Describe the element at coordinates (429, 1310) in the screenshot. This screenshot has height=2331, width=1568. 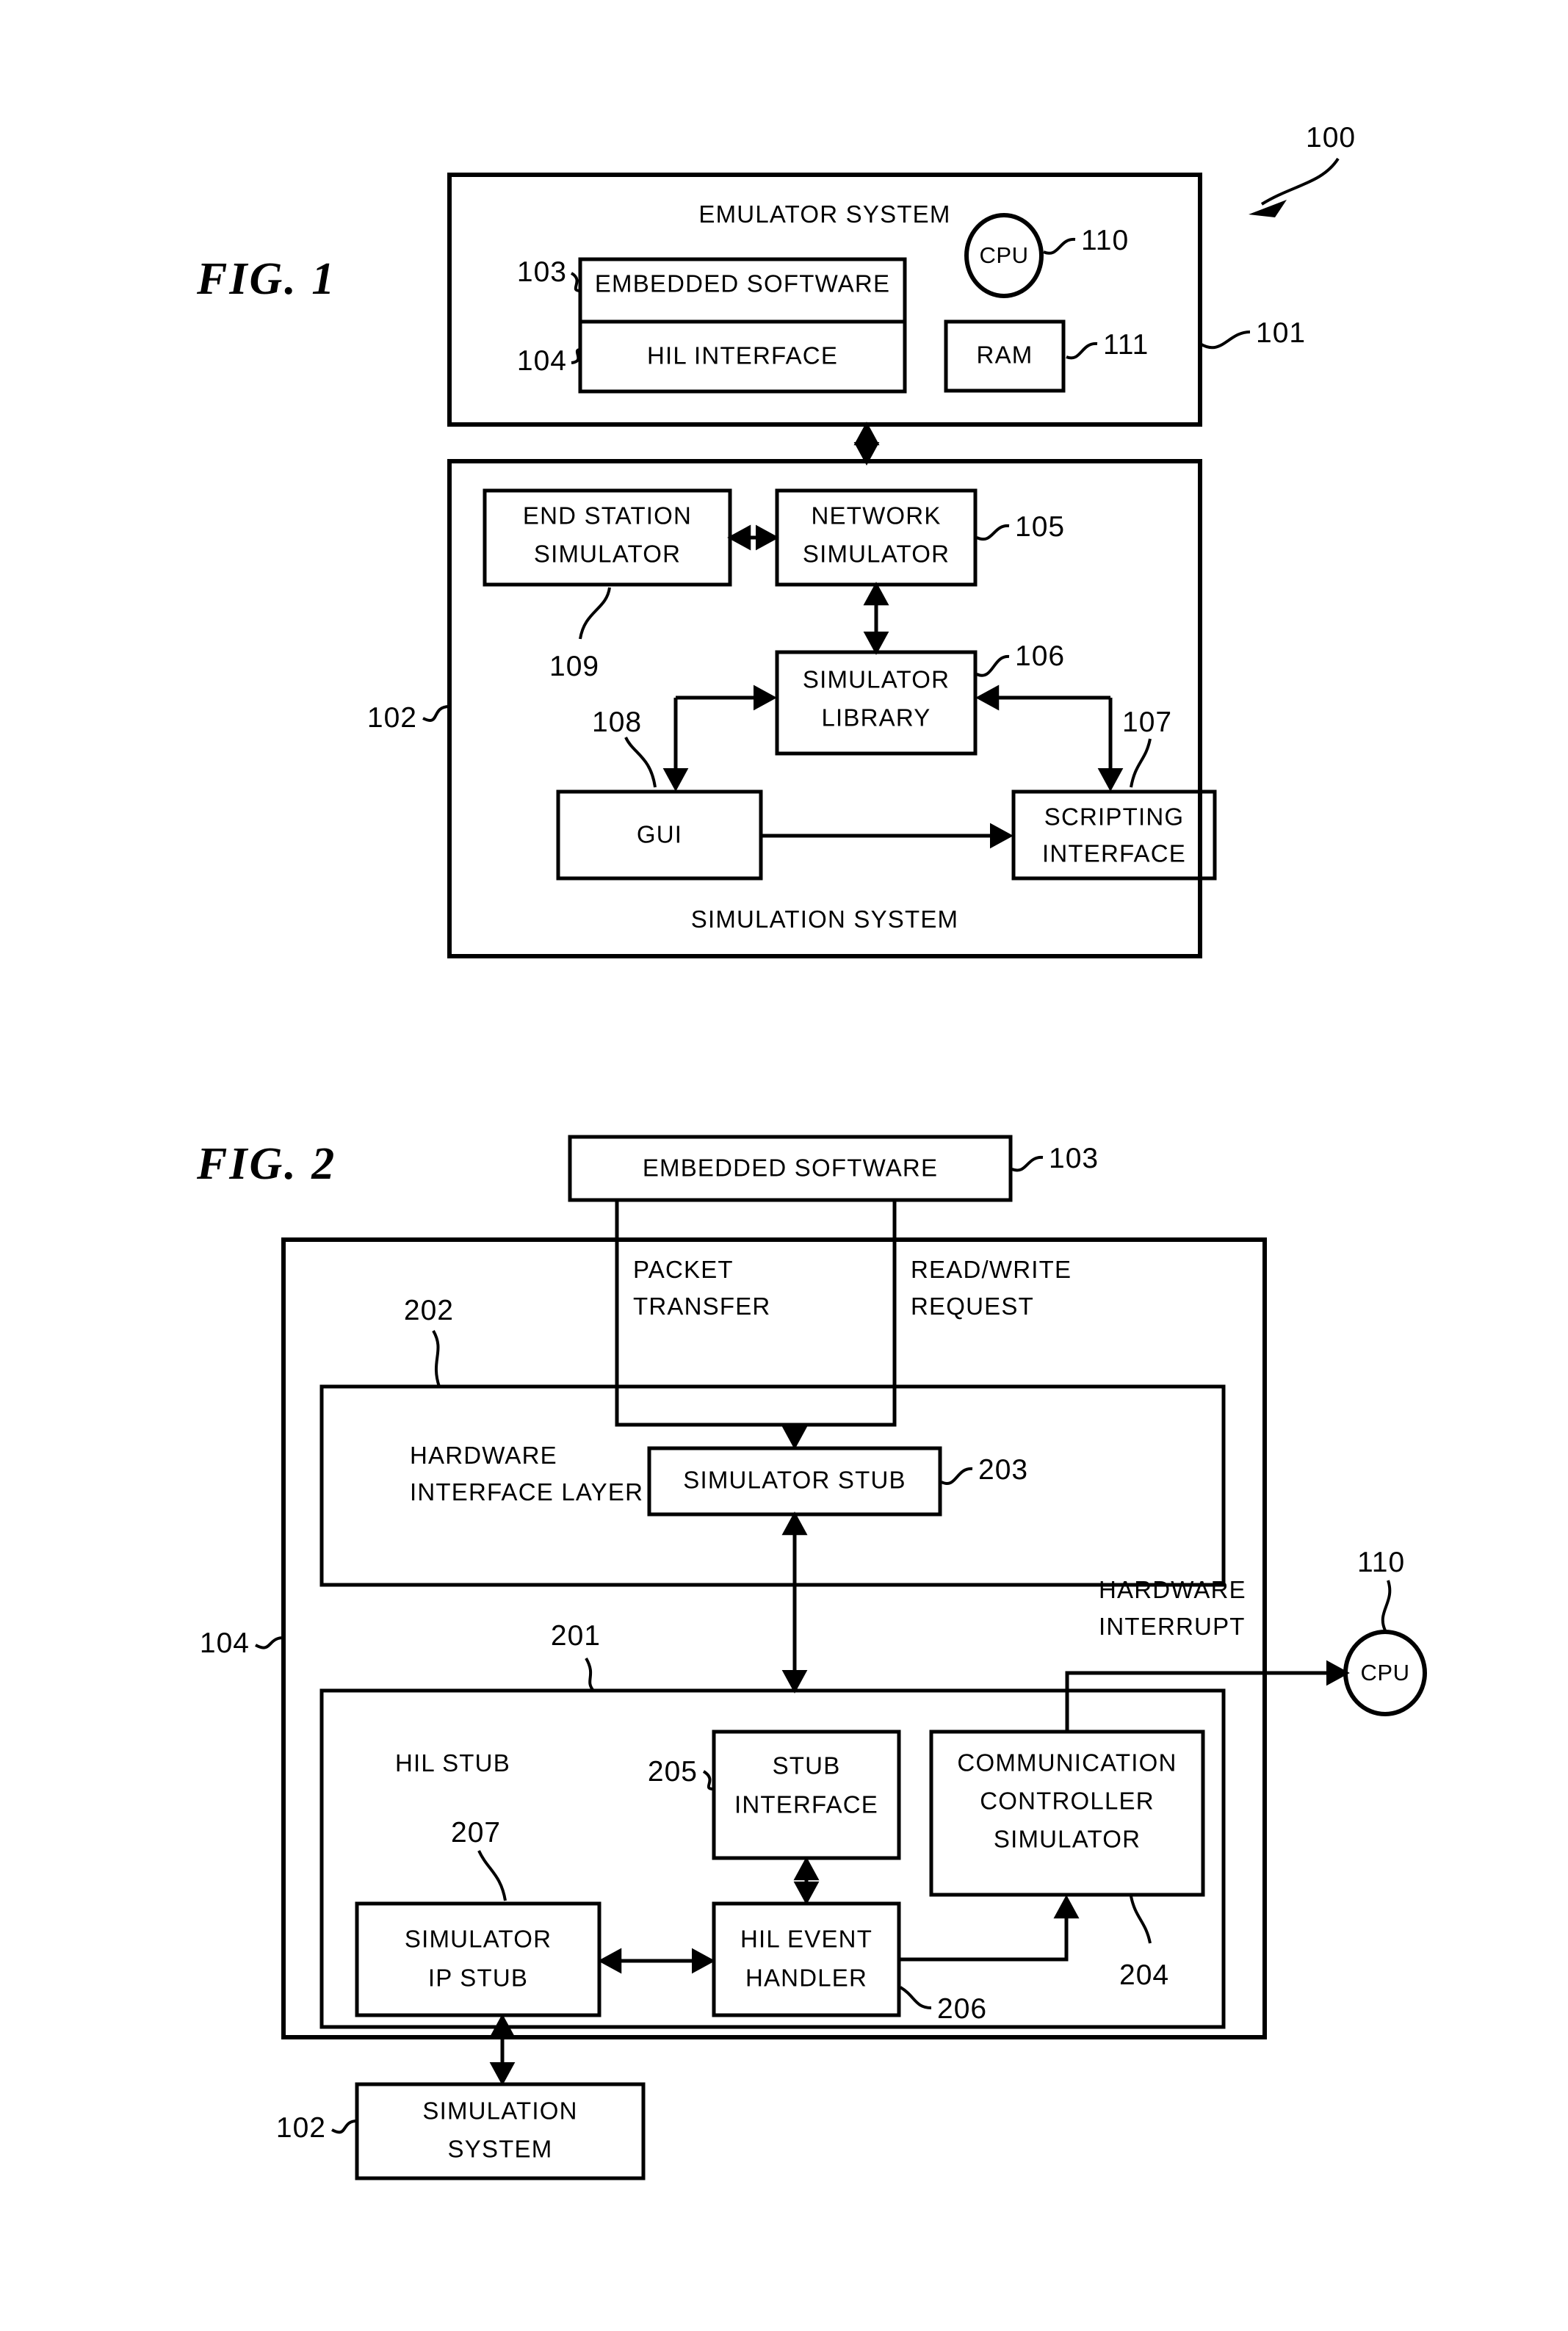
I see `fig2-ref-202: 202` at that location.